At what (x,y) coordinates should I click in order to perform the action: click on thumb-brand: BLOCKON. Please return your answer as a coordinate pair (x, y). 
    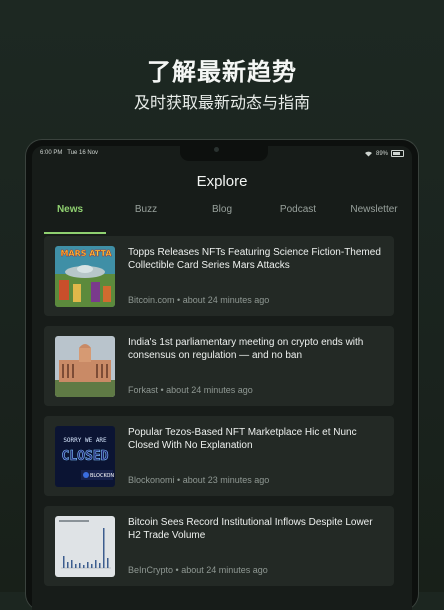
    Looking at the image, I should click on (102, 476).